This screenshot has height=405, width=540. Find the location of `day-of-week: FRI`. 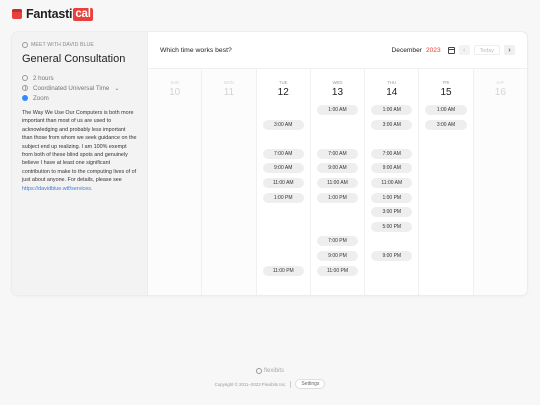

day-of-week: FRI is located at coordinates (446, 82).